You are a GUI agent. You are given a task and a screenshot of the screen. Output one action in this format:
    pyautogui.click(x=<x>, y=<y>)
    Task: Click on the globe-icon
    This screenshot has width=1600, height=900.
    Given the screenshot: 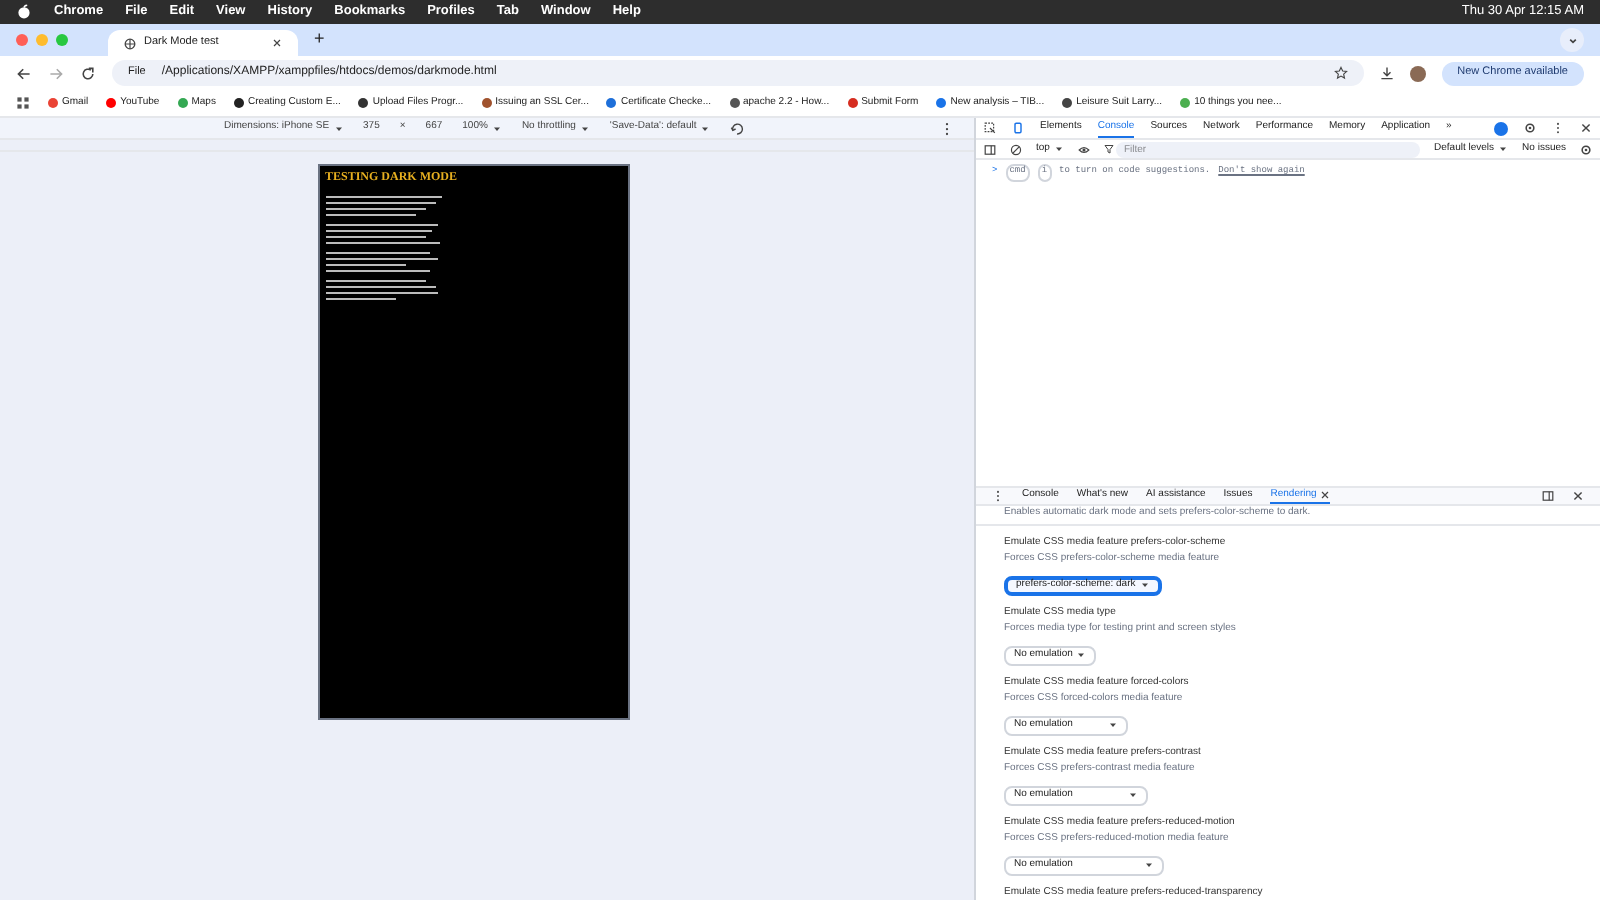 What is the action you would take?
    pyautogui.click(x=130, y=43)
    